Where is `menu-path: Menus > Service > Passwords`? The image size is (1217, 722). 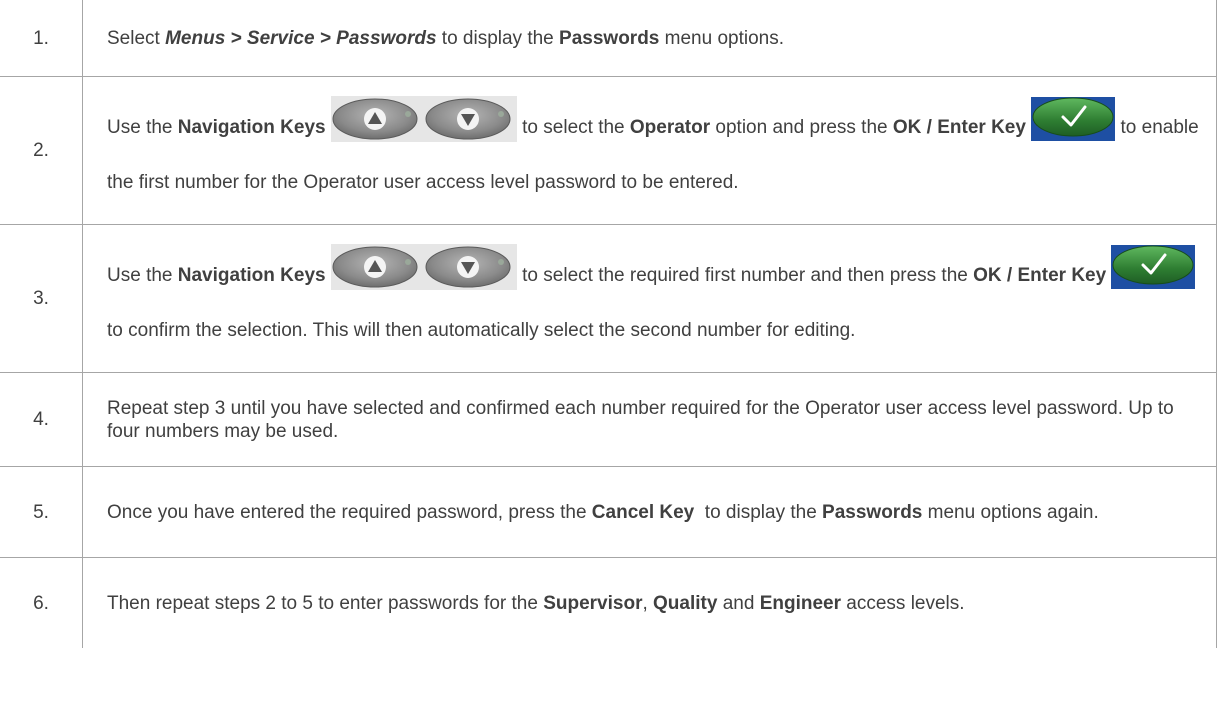
menu-path: Menus > Service > Passwords is located at coordinates (301, 38).